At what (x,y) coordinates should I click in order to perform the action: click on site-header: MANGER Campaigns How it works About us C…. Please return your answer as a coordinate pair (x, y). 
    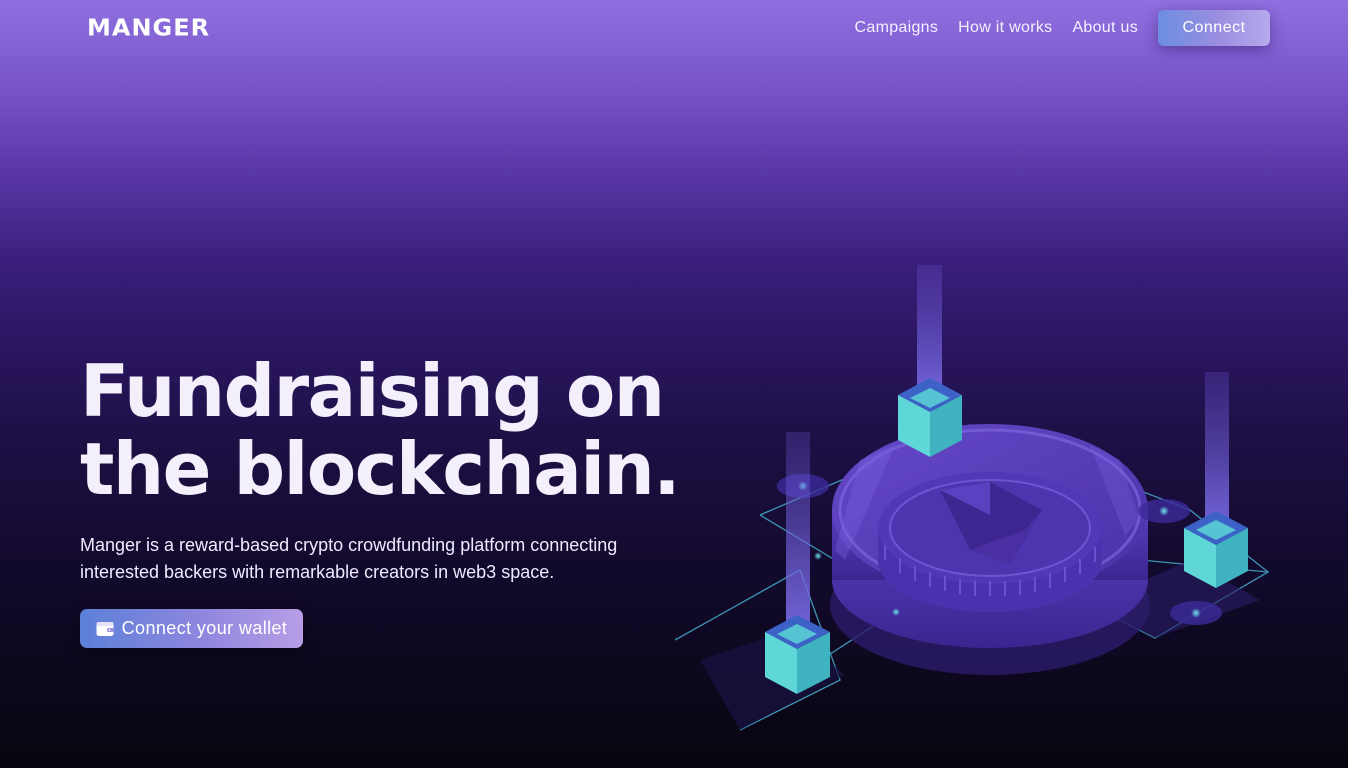
    Looking at the image, I should click on (674, 28).